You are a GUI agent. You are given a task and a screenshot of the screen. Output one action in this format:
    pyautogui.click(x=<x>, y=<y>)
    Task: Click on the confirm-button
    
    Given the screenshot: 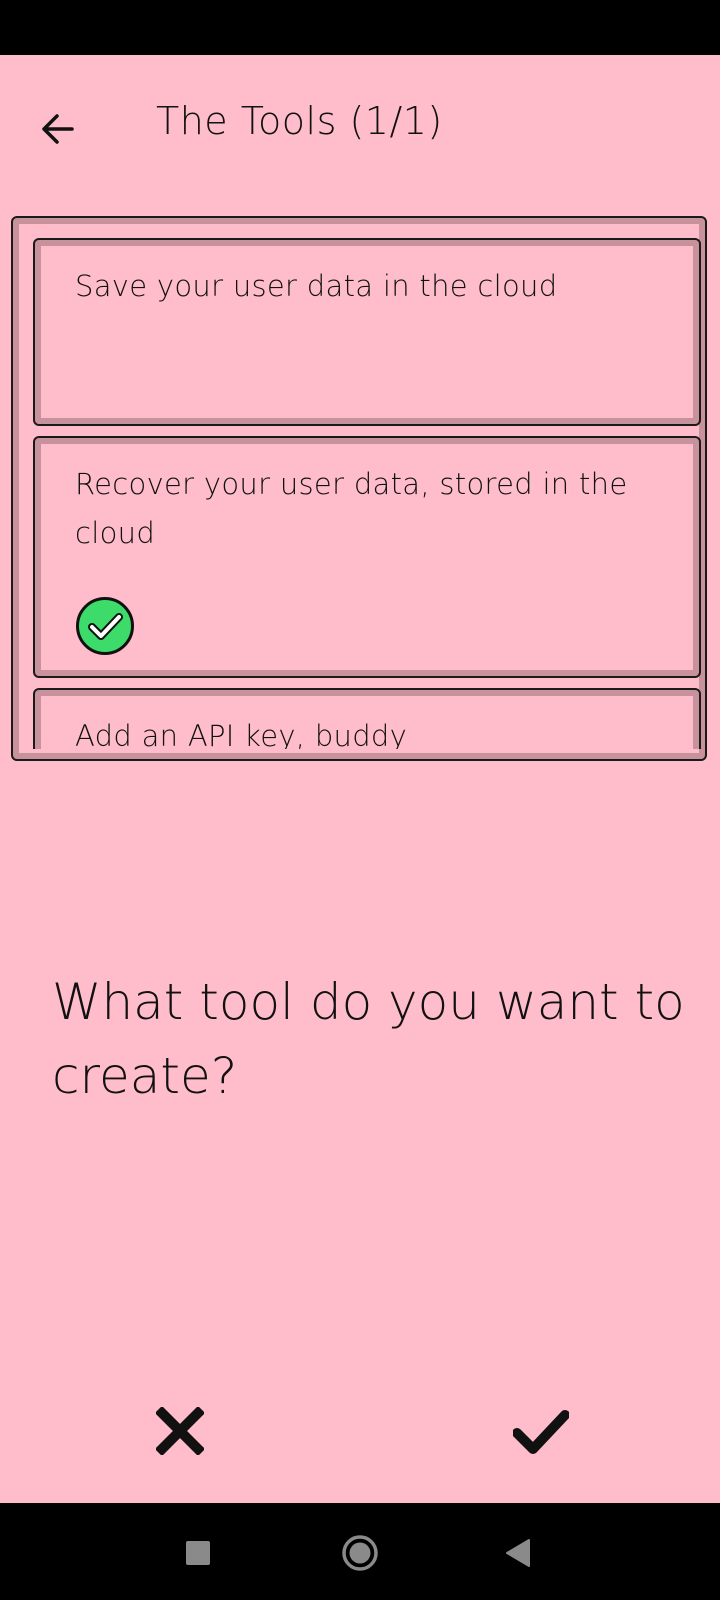 What is the action you would take?
    pyautogui.click(x=541, y=1431)
    